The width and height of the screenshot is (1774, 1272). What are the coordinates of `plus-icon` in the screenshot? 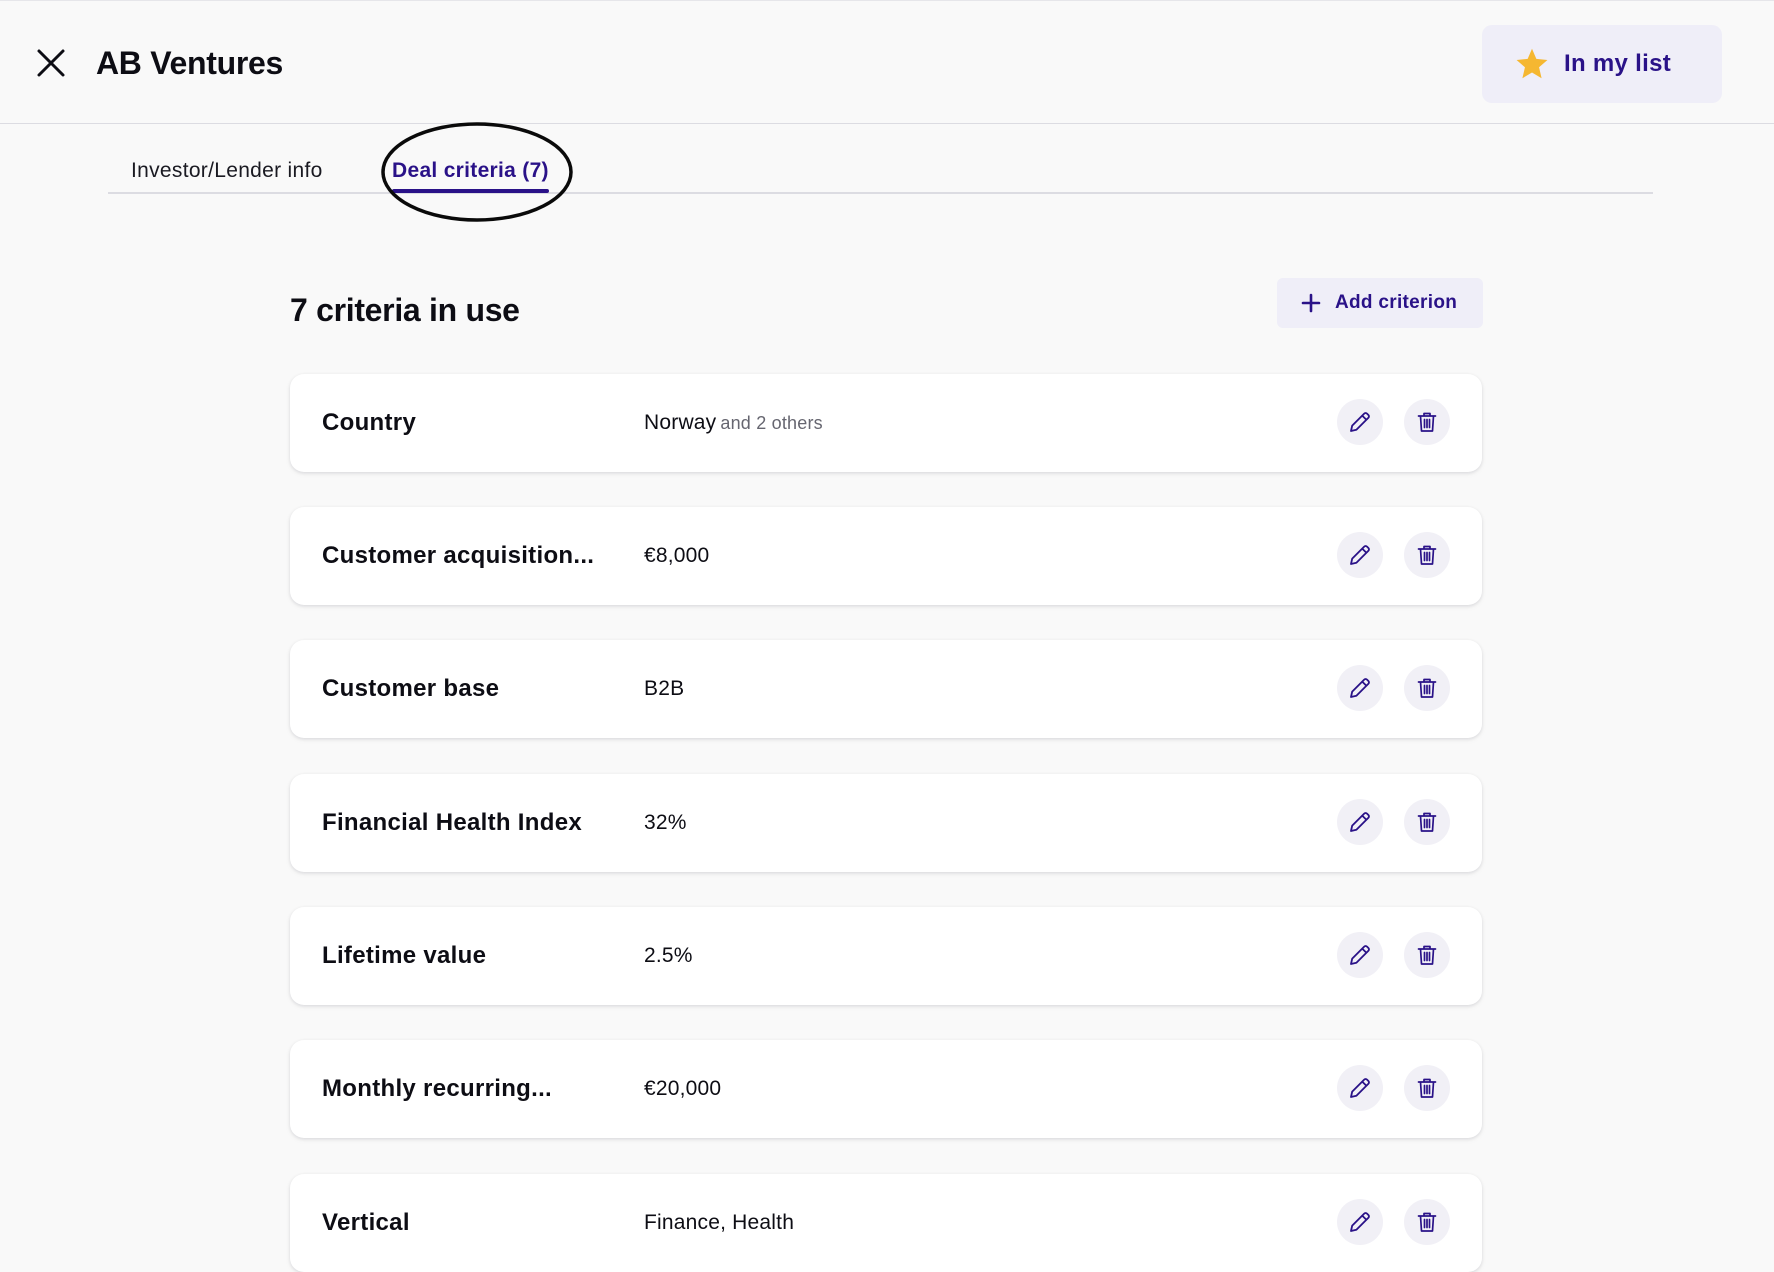 It's located at (1311, 303).